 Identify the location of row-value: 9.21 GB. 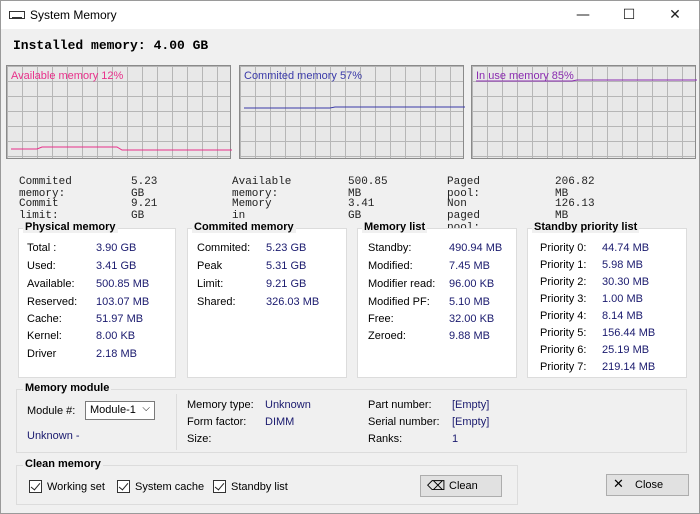
(286, 284).